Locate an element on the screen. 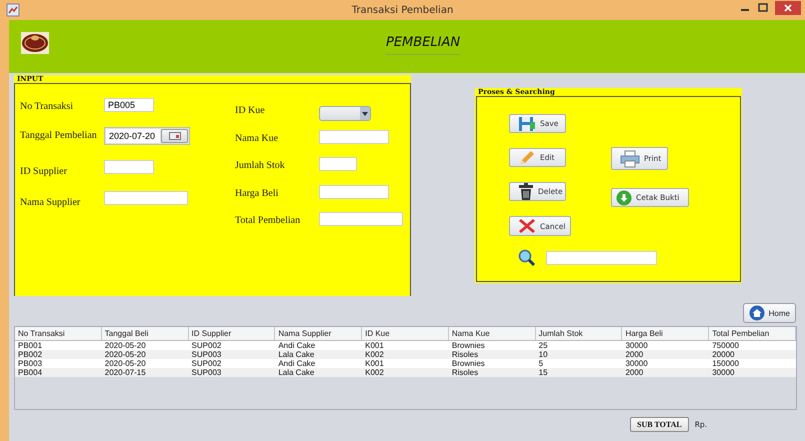 This screenshot has height=441, width=805. column-header: Nama Kue is located at coordinates (492, 333).